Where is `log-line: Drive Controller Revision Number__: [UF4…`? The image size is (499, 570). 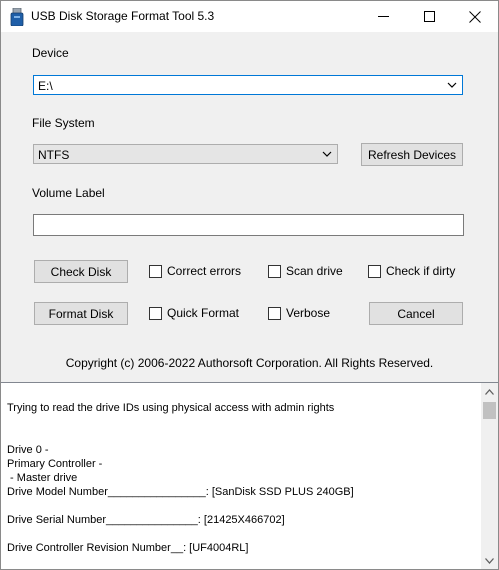
log-line: Drive Controller Revision Number__: [UF4… is located at coordinates (128, 548).